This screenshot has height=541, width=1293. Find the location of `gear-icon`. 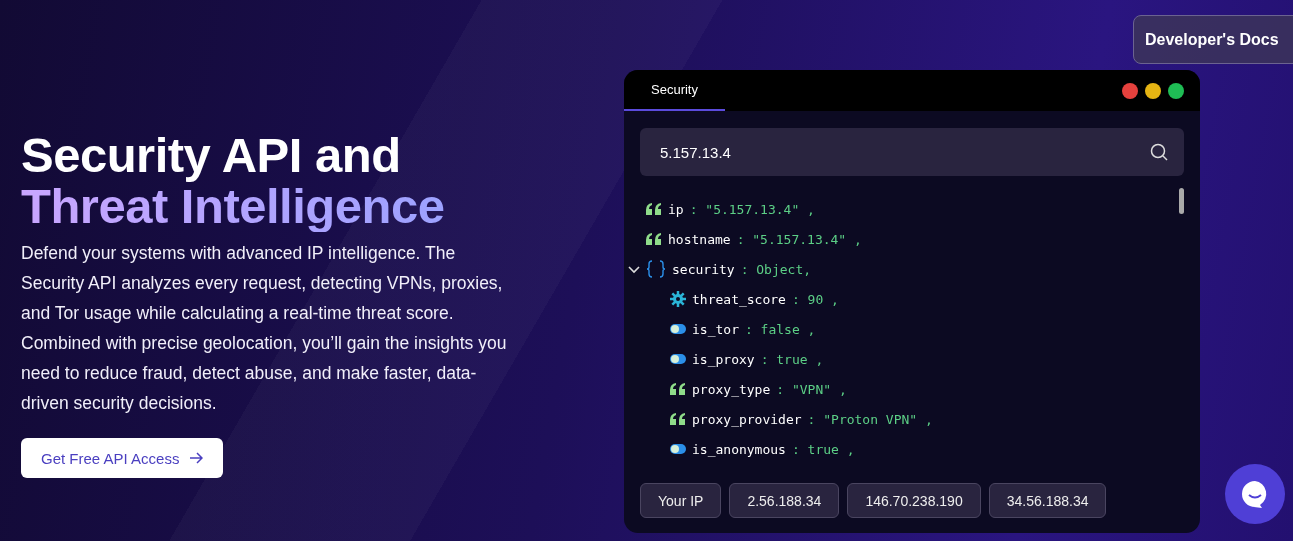

gear-icon is located at coordinates (678, 299).